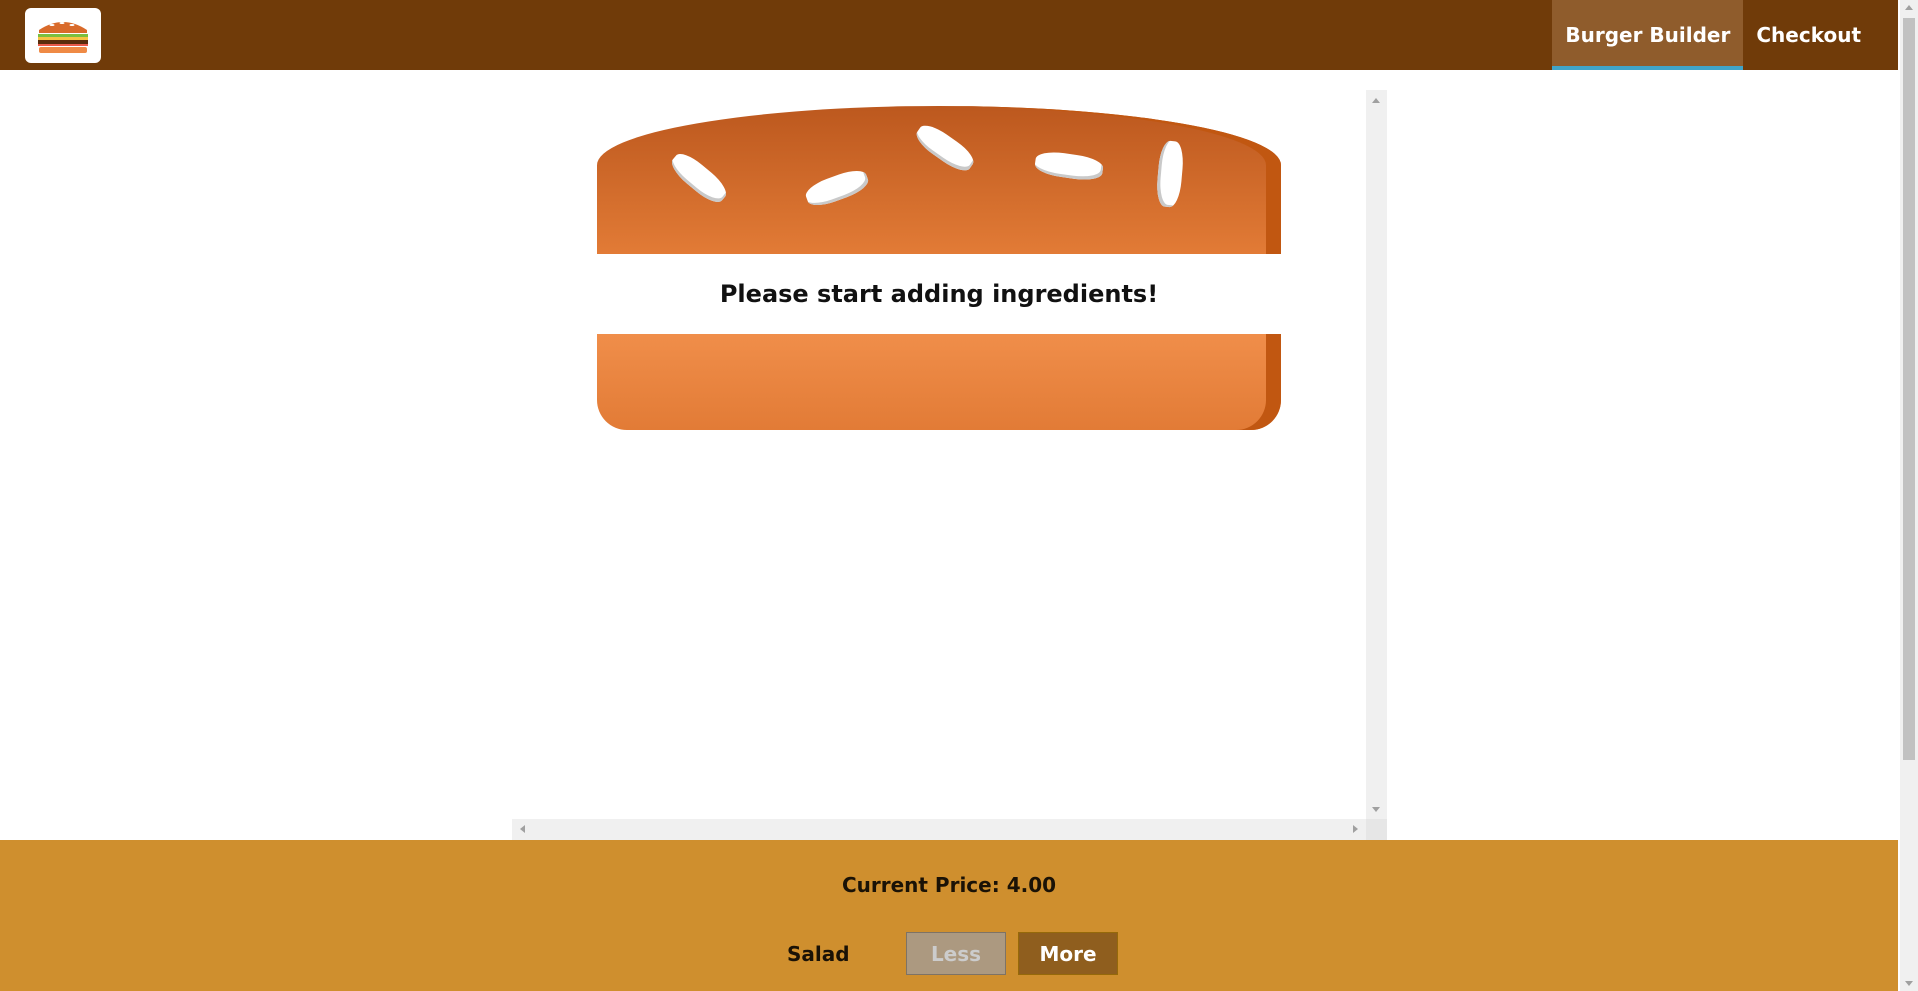  What do you see at coordinates (920, 885) in the screenshot?
I see `price-label: Current Price:` at bounding box center [920, 885].